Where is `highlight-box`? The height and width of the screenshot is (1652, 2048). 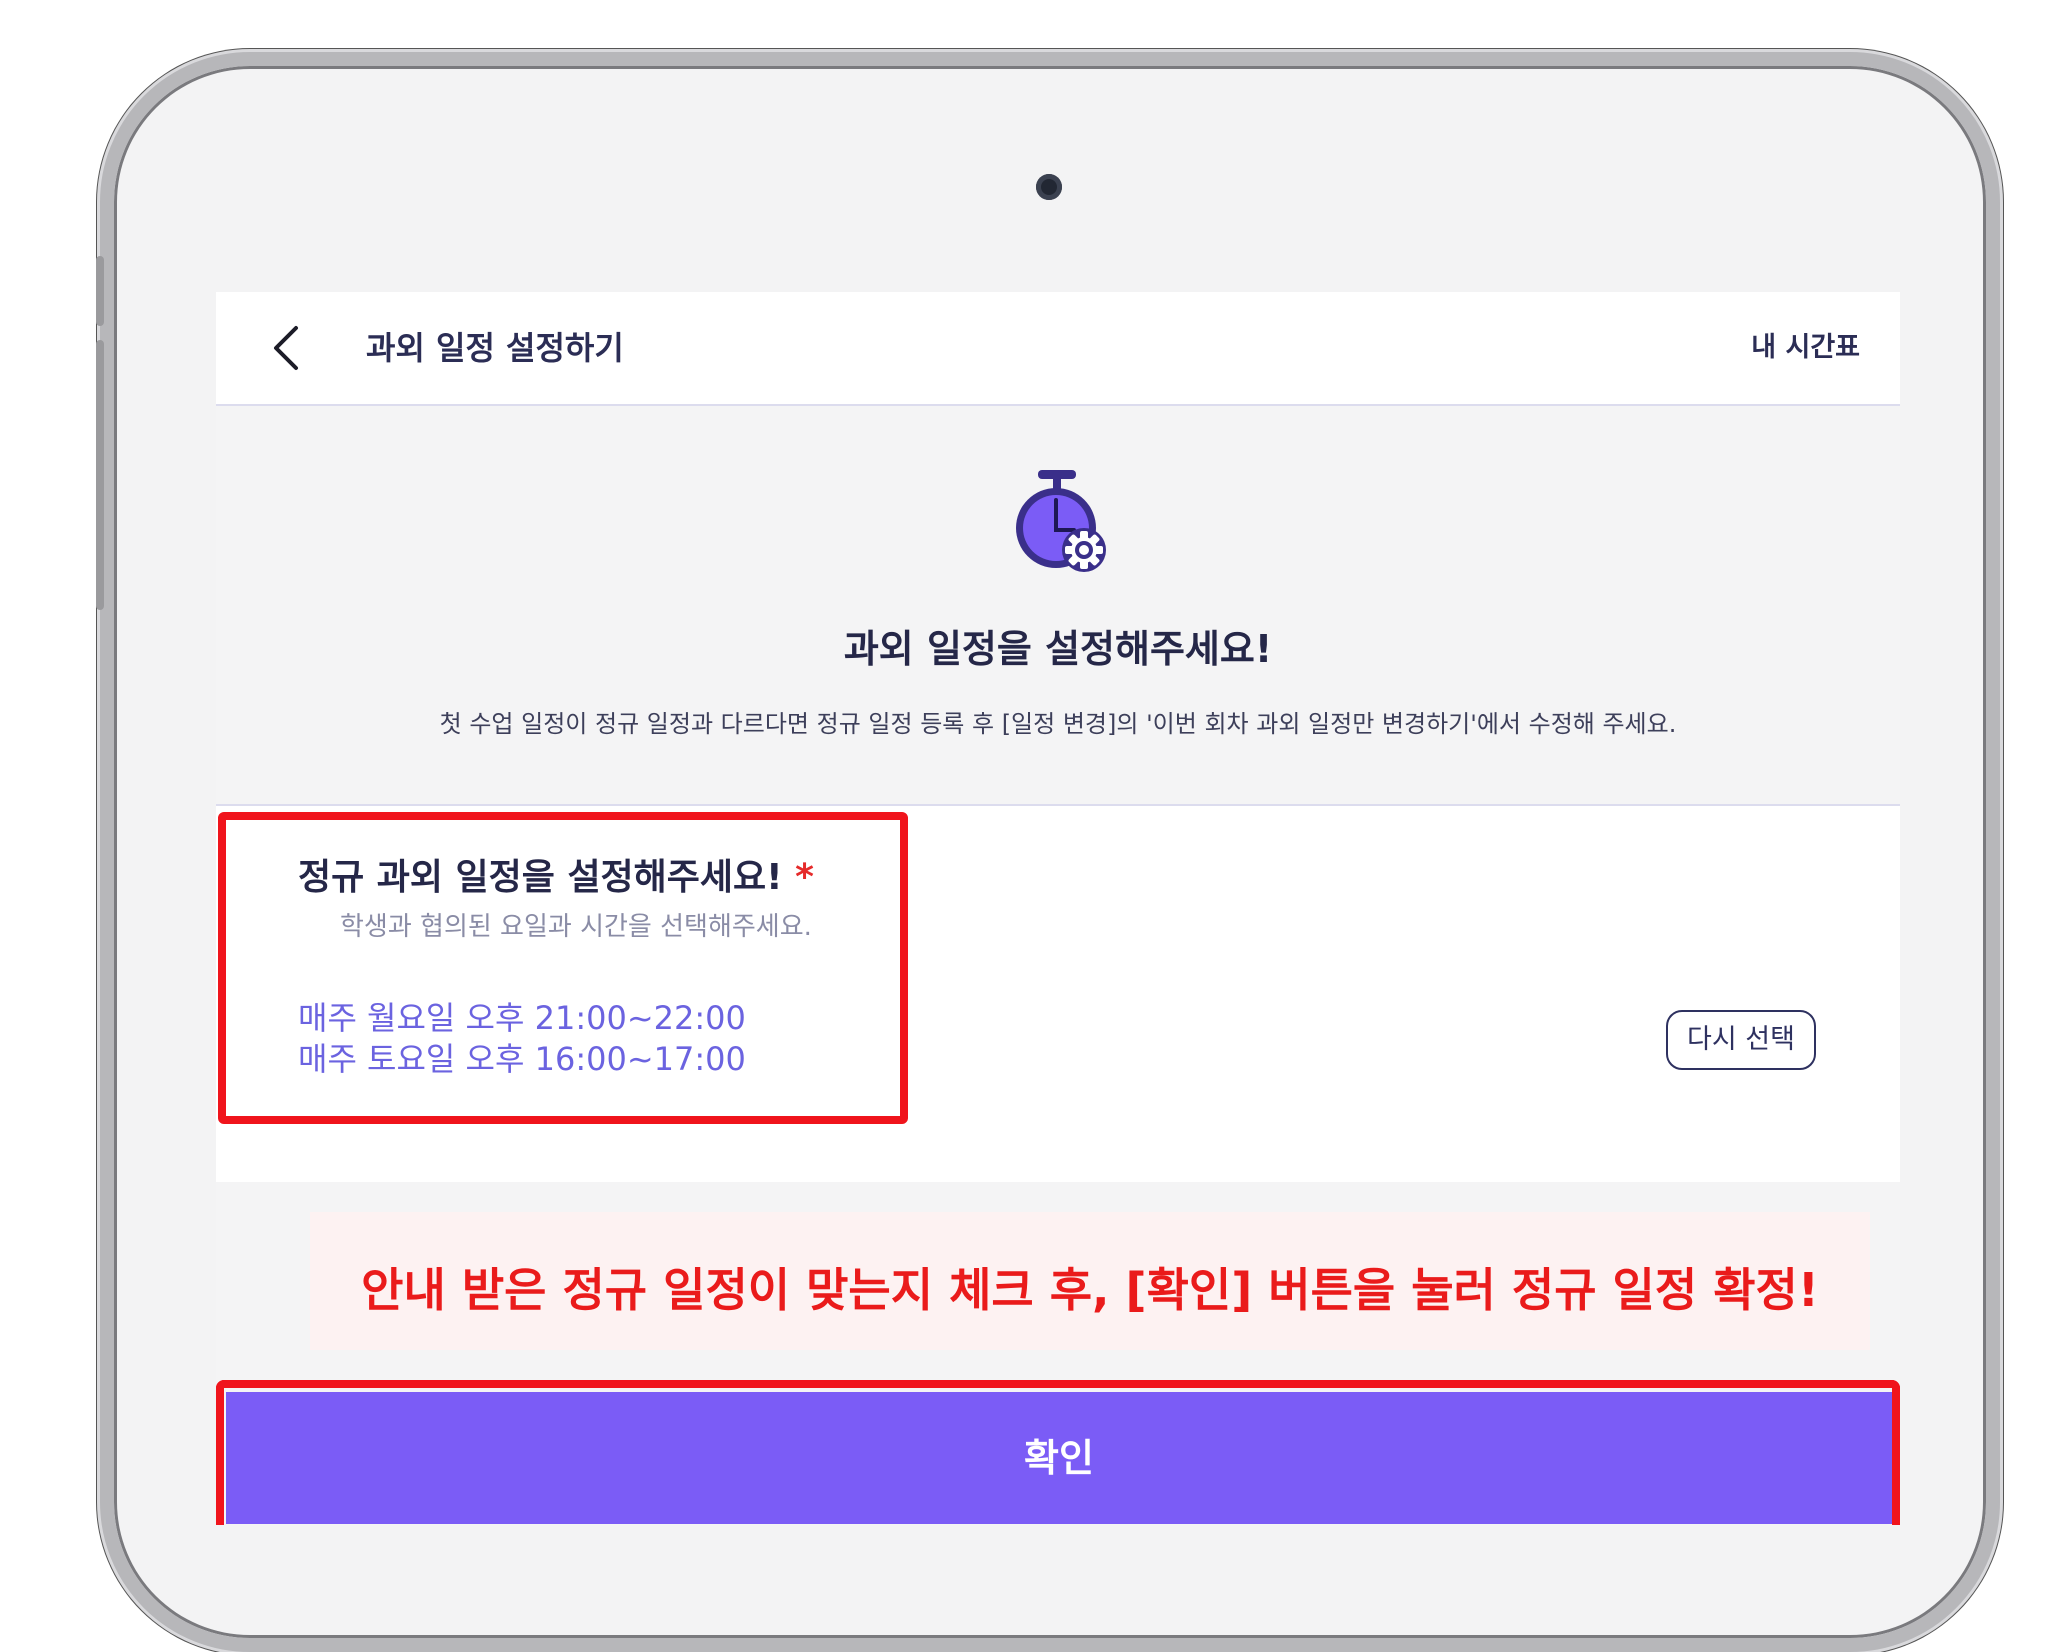 highlight-box is located at coordinates (563, 968).